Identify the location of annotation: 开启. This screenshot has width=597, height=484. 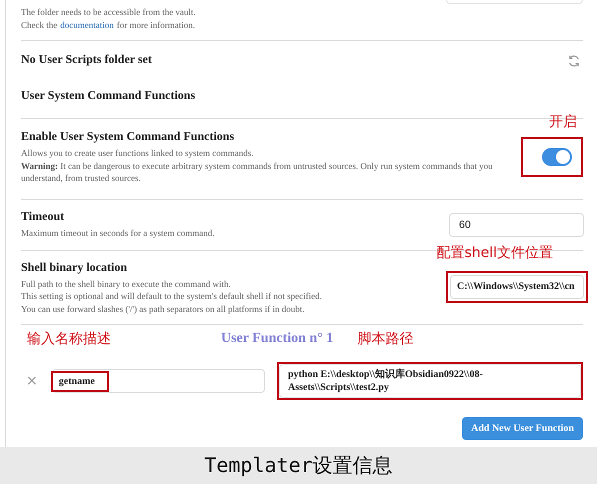
(563, 122).